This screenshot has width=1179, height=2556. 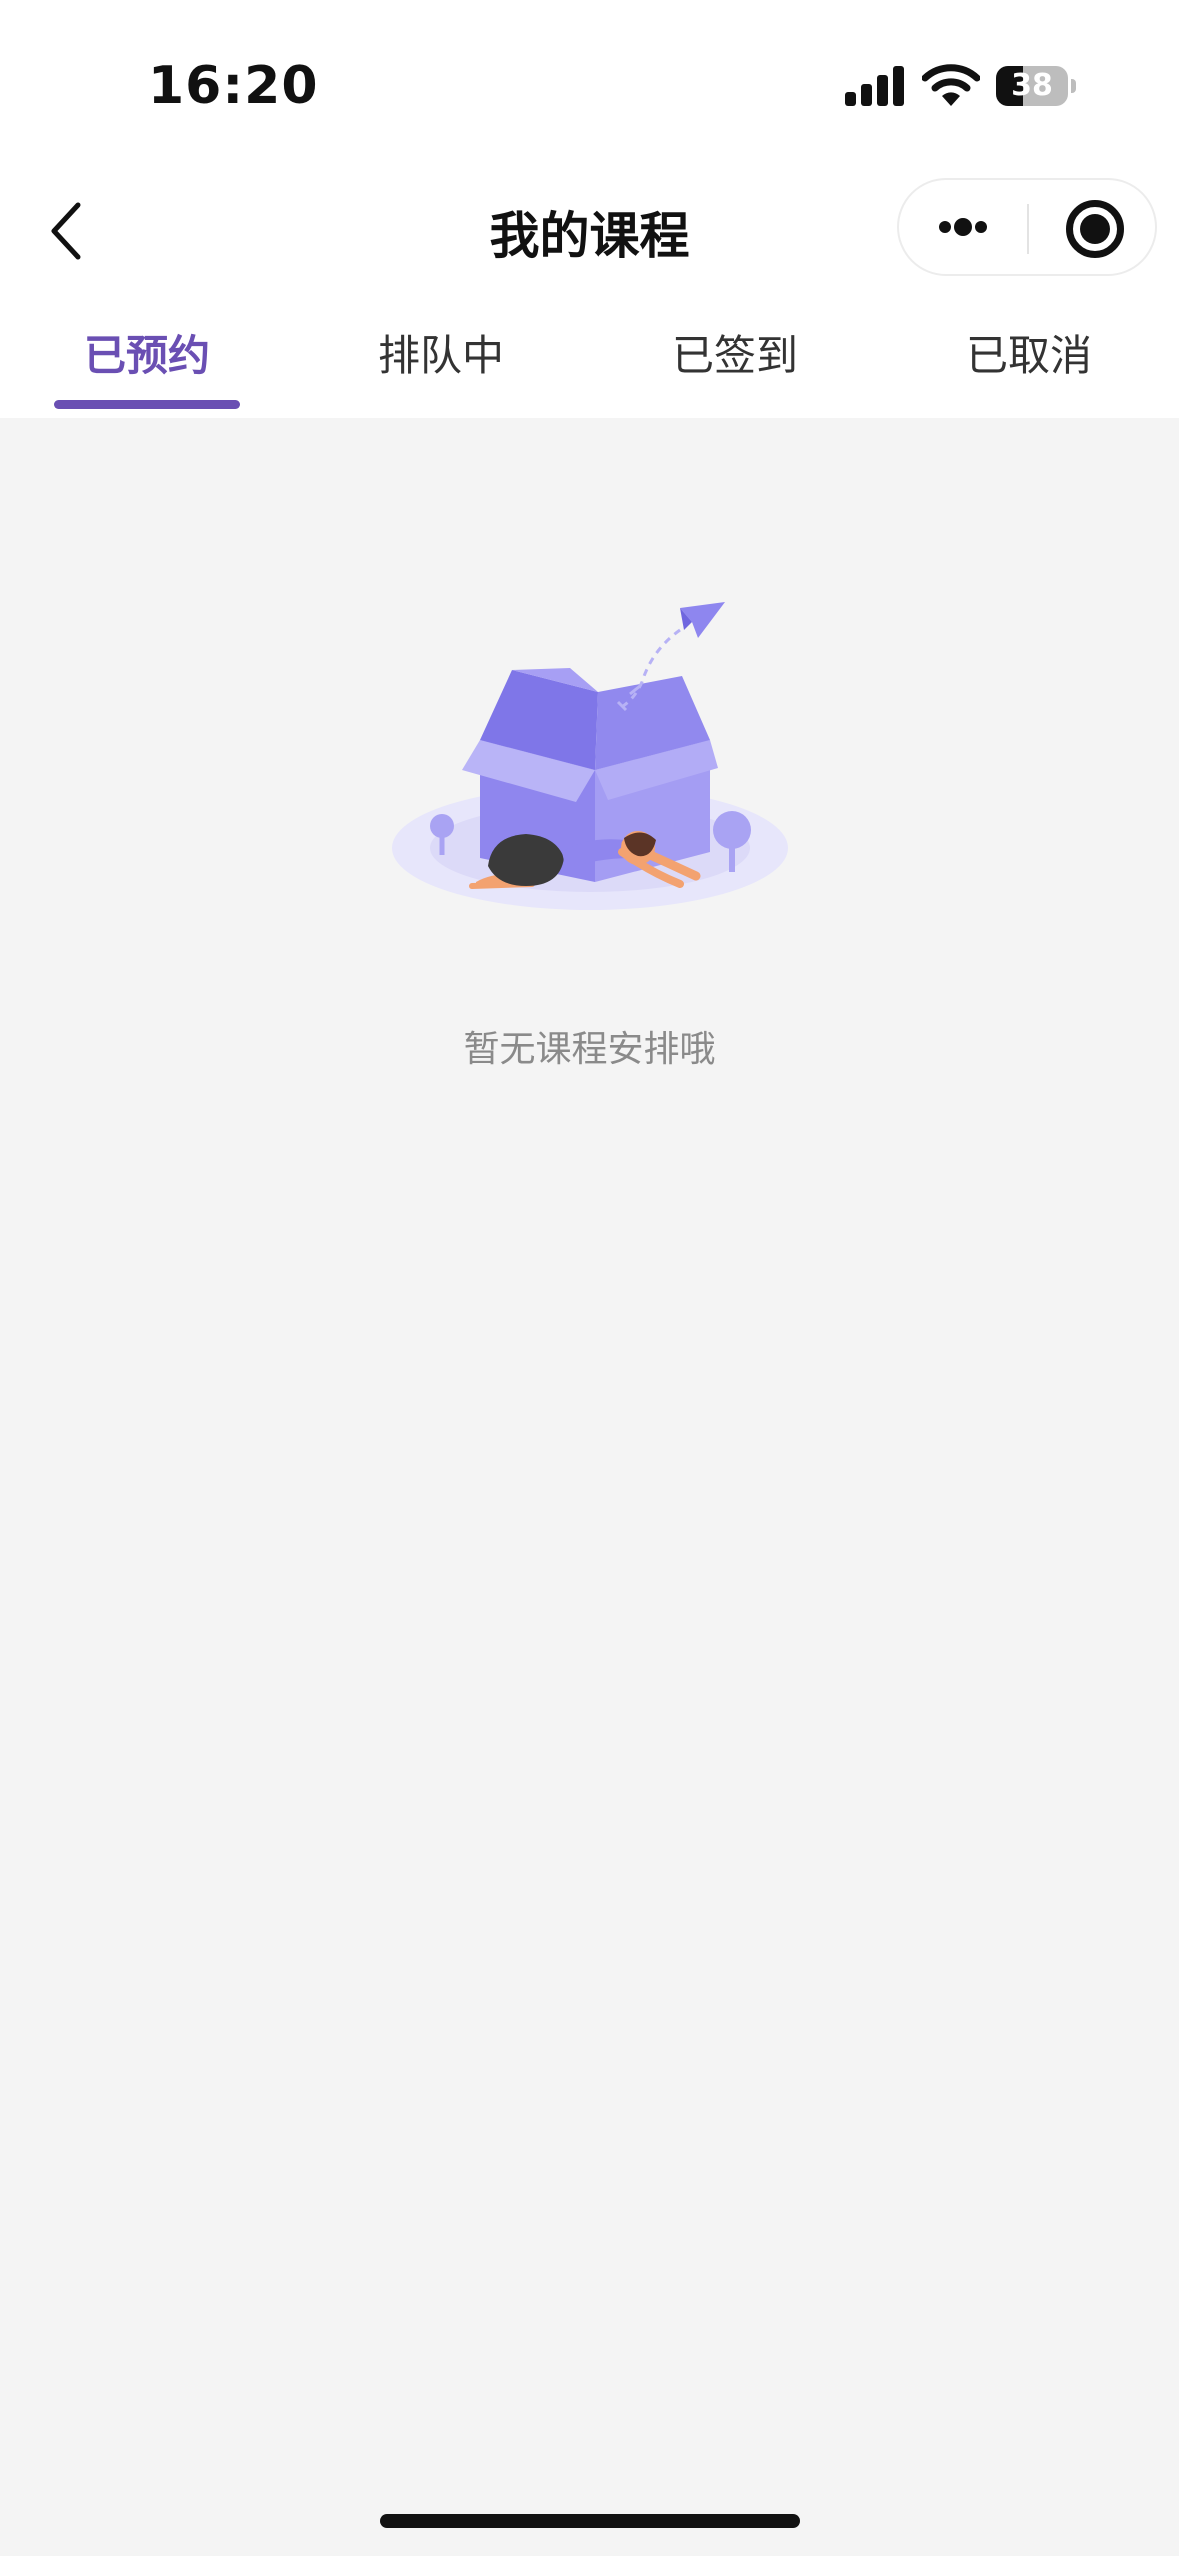 I want to click on status-time: 16:20, so click(x=233, y=86).